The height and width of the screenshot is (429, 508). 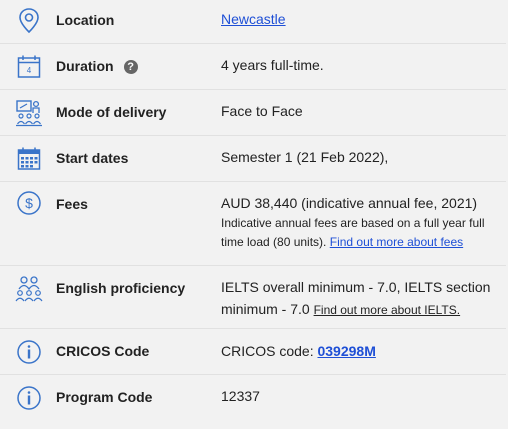 What do you see at coordinates (29, 289) in the screenshot?
I see `people-group-icon` at bounding box center [29, 289].